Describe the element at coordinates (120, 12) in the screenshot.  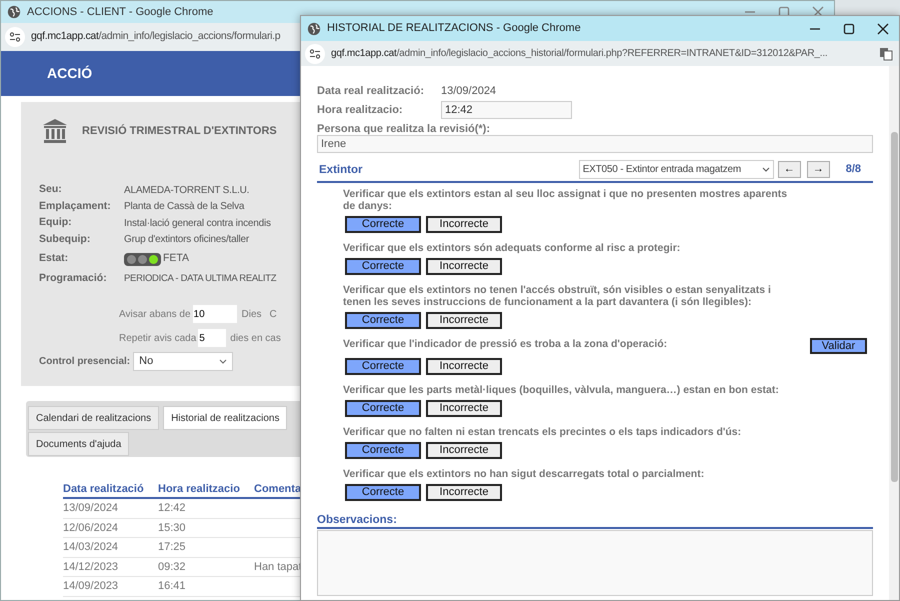
I see `window-title: ACCIONS - CLIENT - Google Chrome` at that location.